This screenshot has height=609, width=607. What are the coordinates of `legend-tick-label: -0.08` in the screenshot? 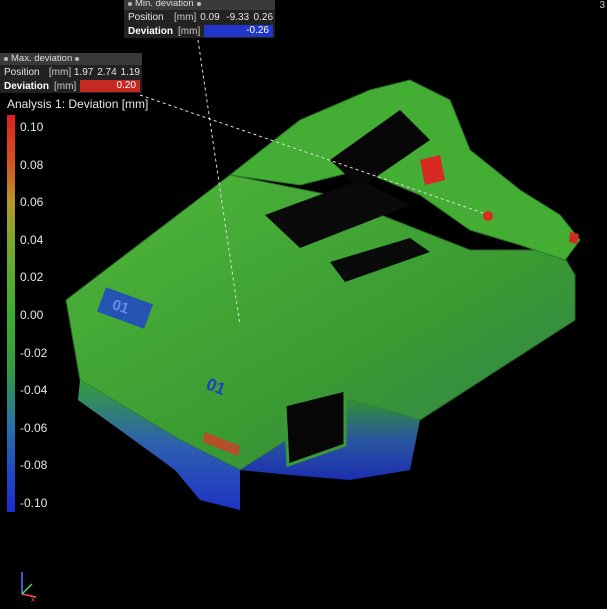 It's located at (34, 465).